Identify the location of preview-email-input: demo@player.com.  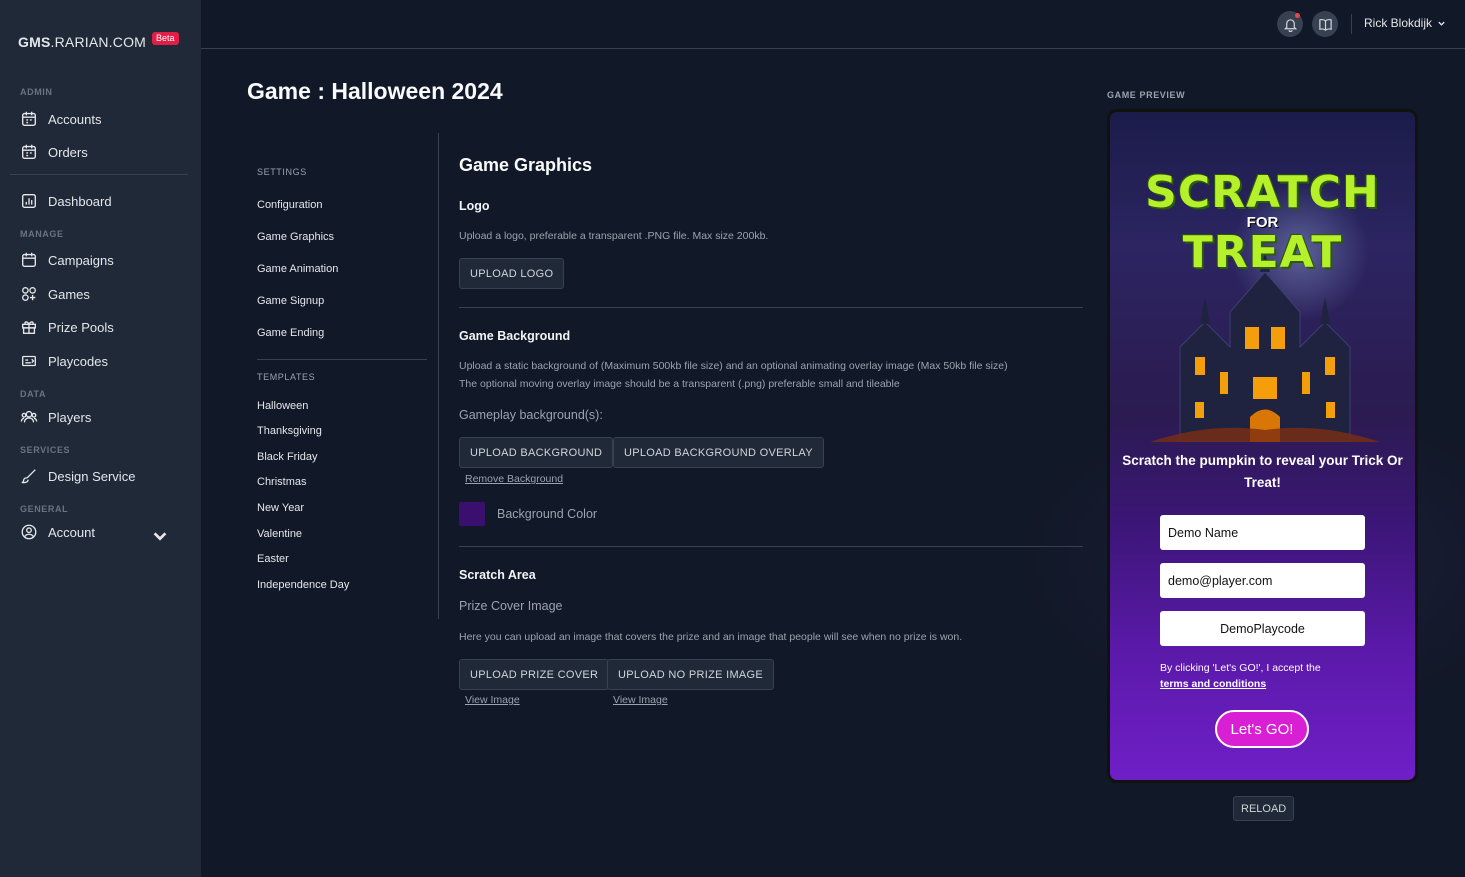
(1262, 580).